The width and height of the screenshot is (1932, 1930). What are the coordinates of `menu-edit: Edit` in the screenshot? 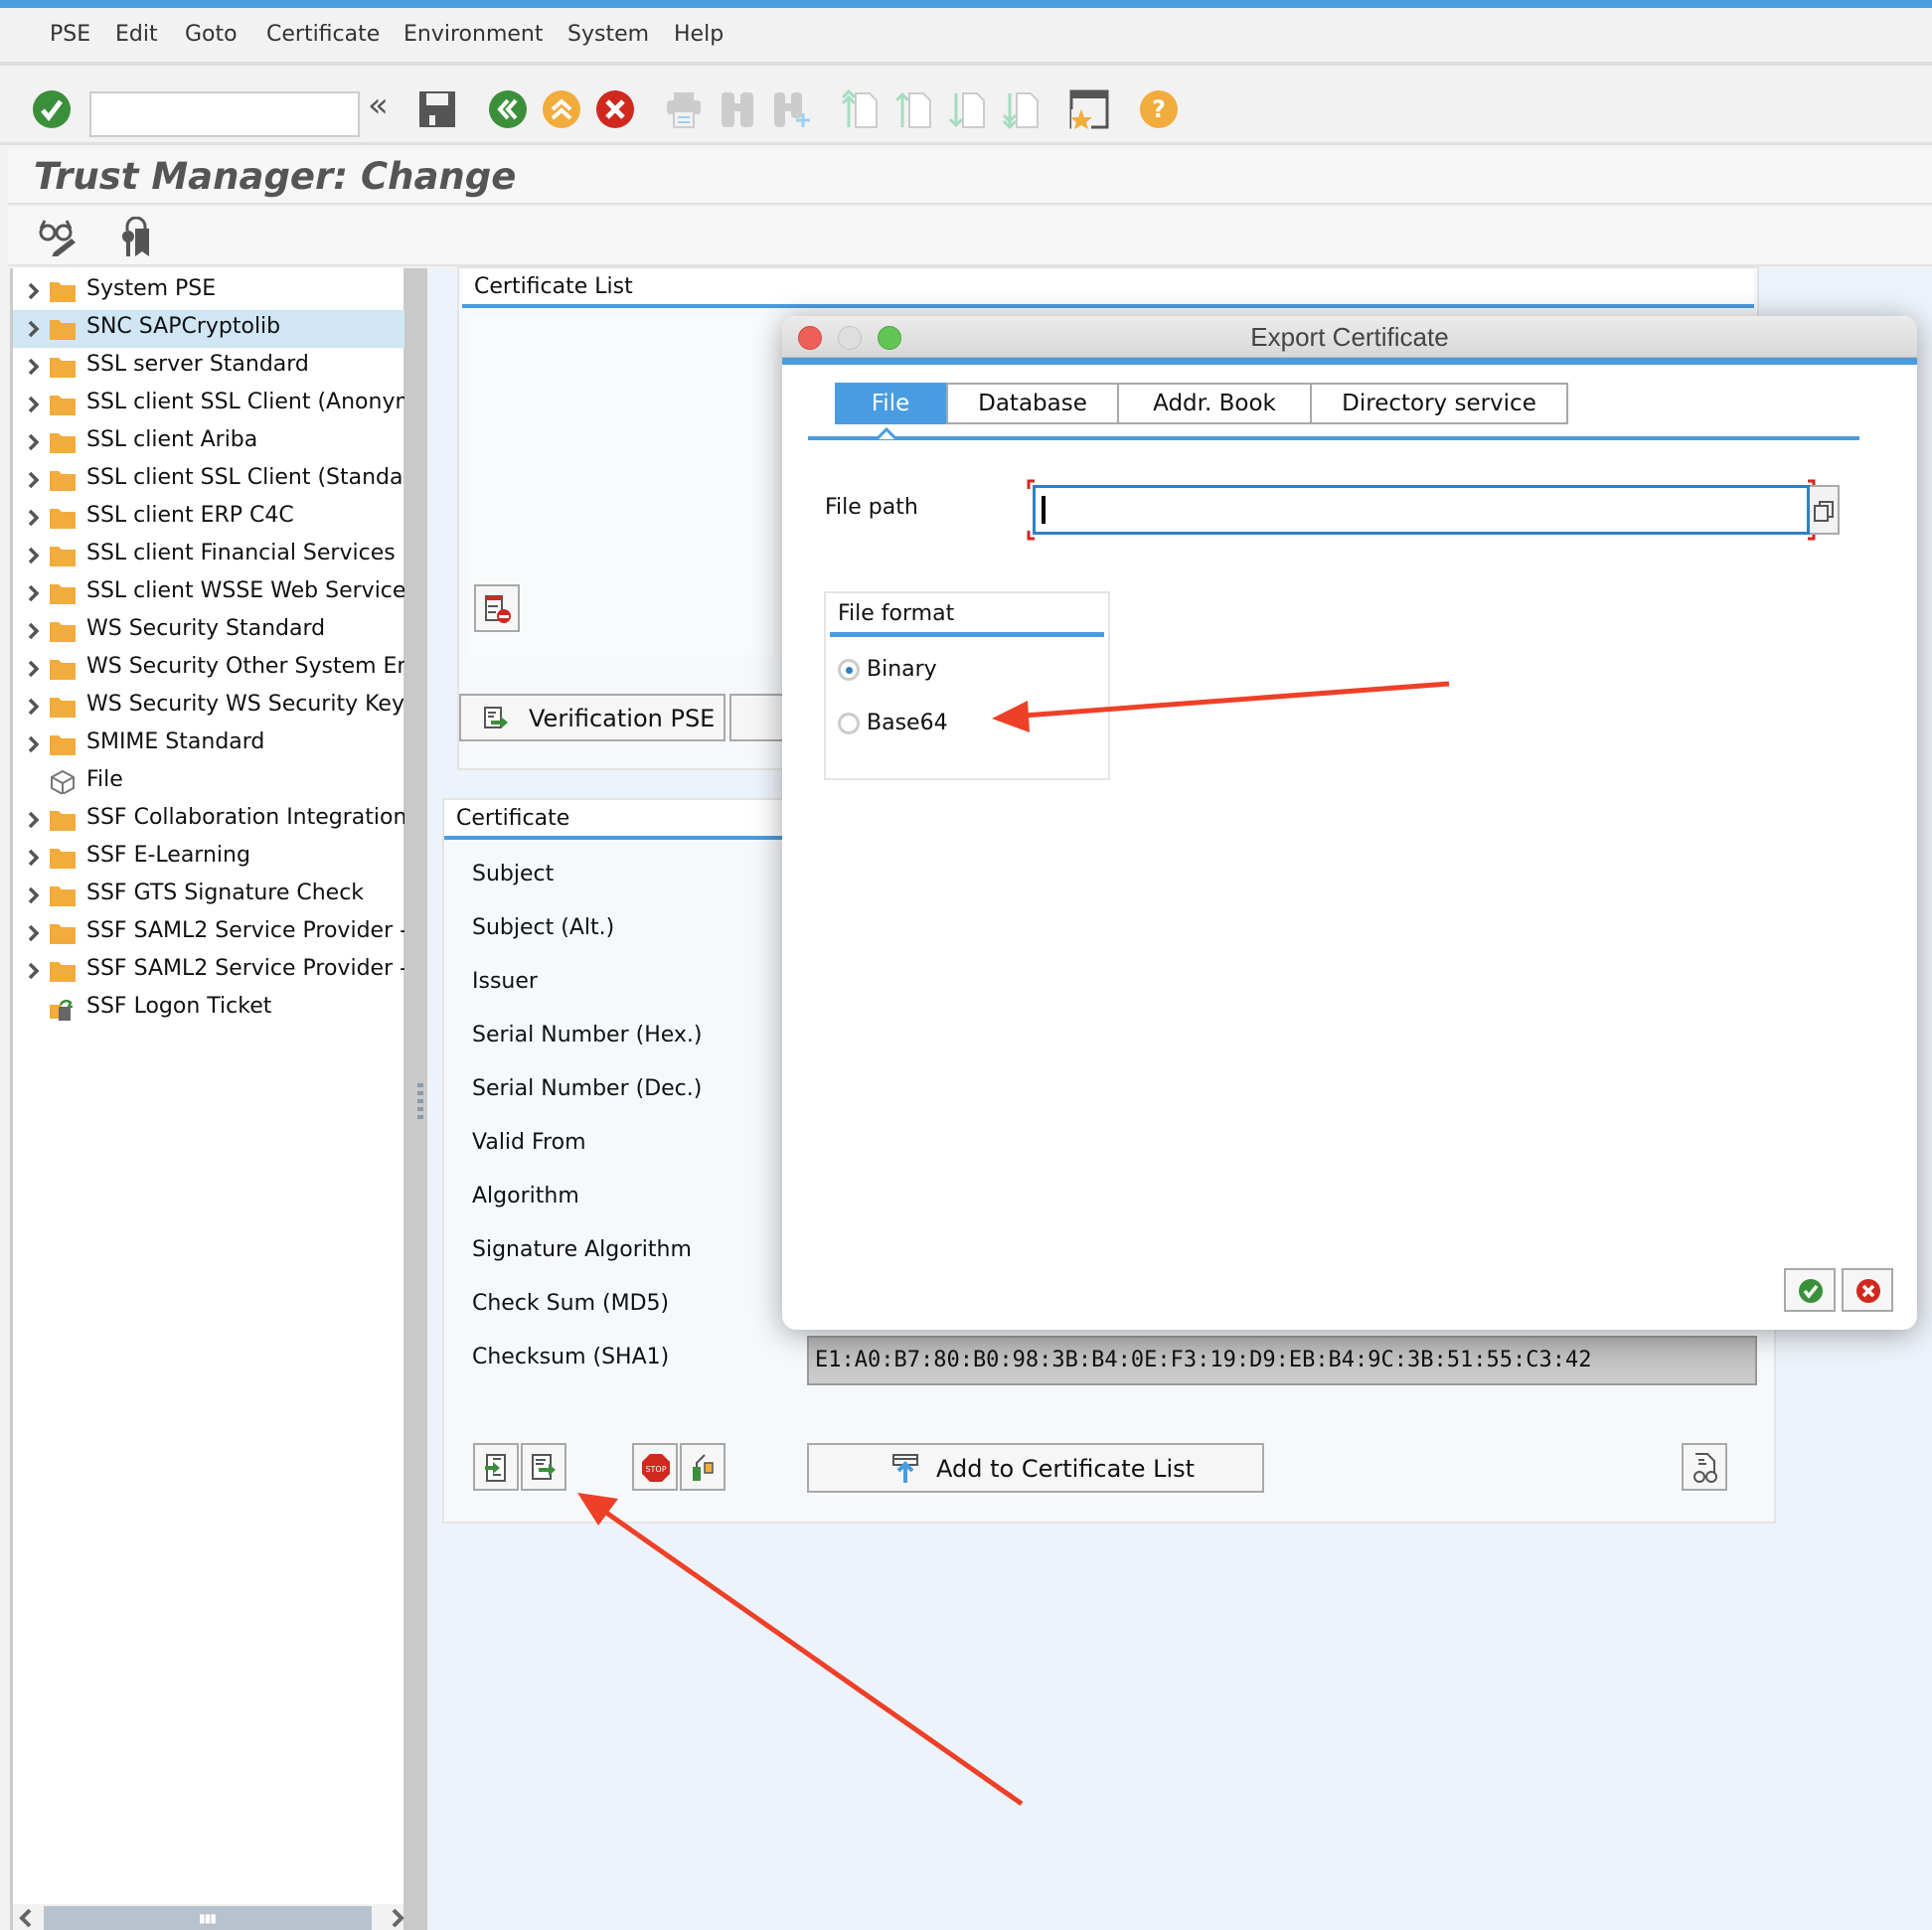 It's located at (136, 35).